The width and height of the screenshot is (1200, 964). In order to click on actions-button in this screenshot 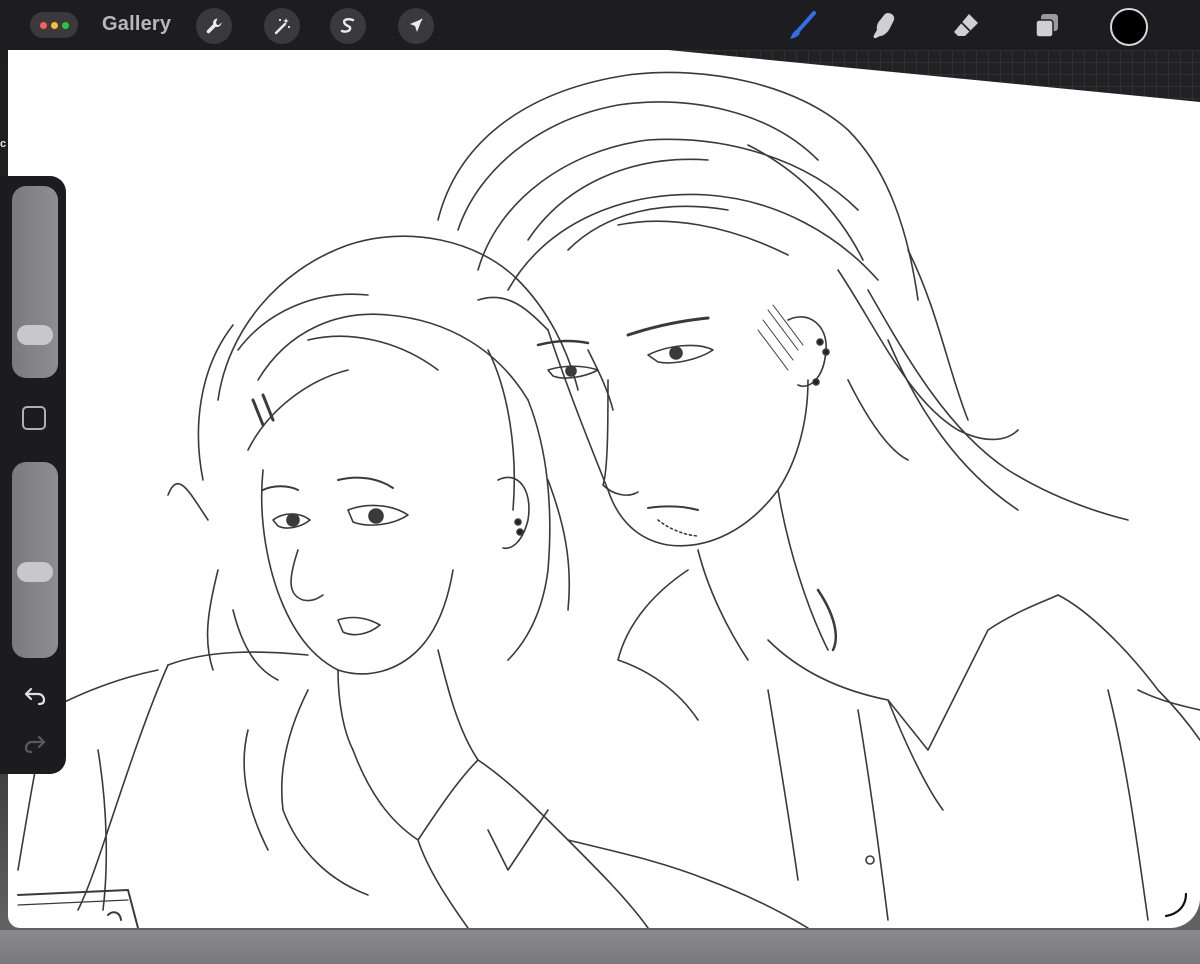, I will do `click(214, 26)`.